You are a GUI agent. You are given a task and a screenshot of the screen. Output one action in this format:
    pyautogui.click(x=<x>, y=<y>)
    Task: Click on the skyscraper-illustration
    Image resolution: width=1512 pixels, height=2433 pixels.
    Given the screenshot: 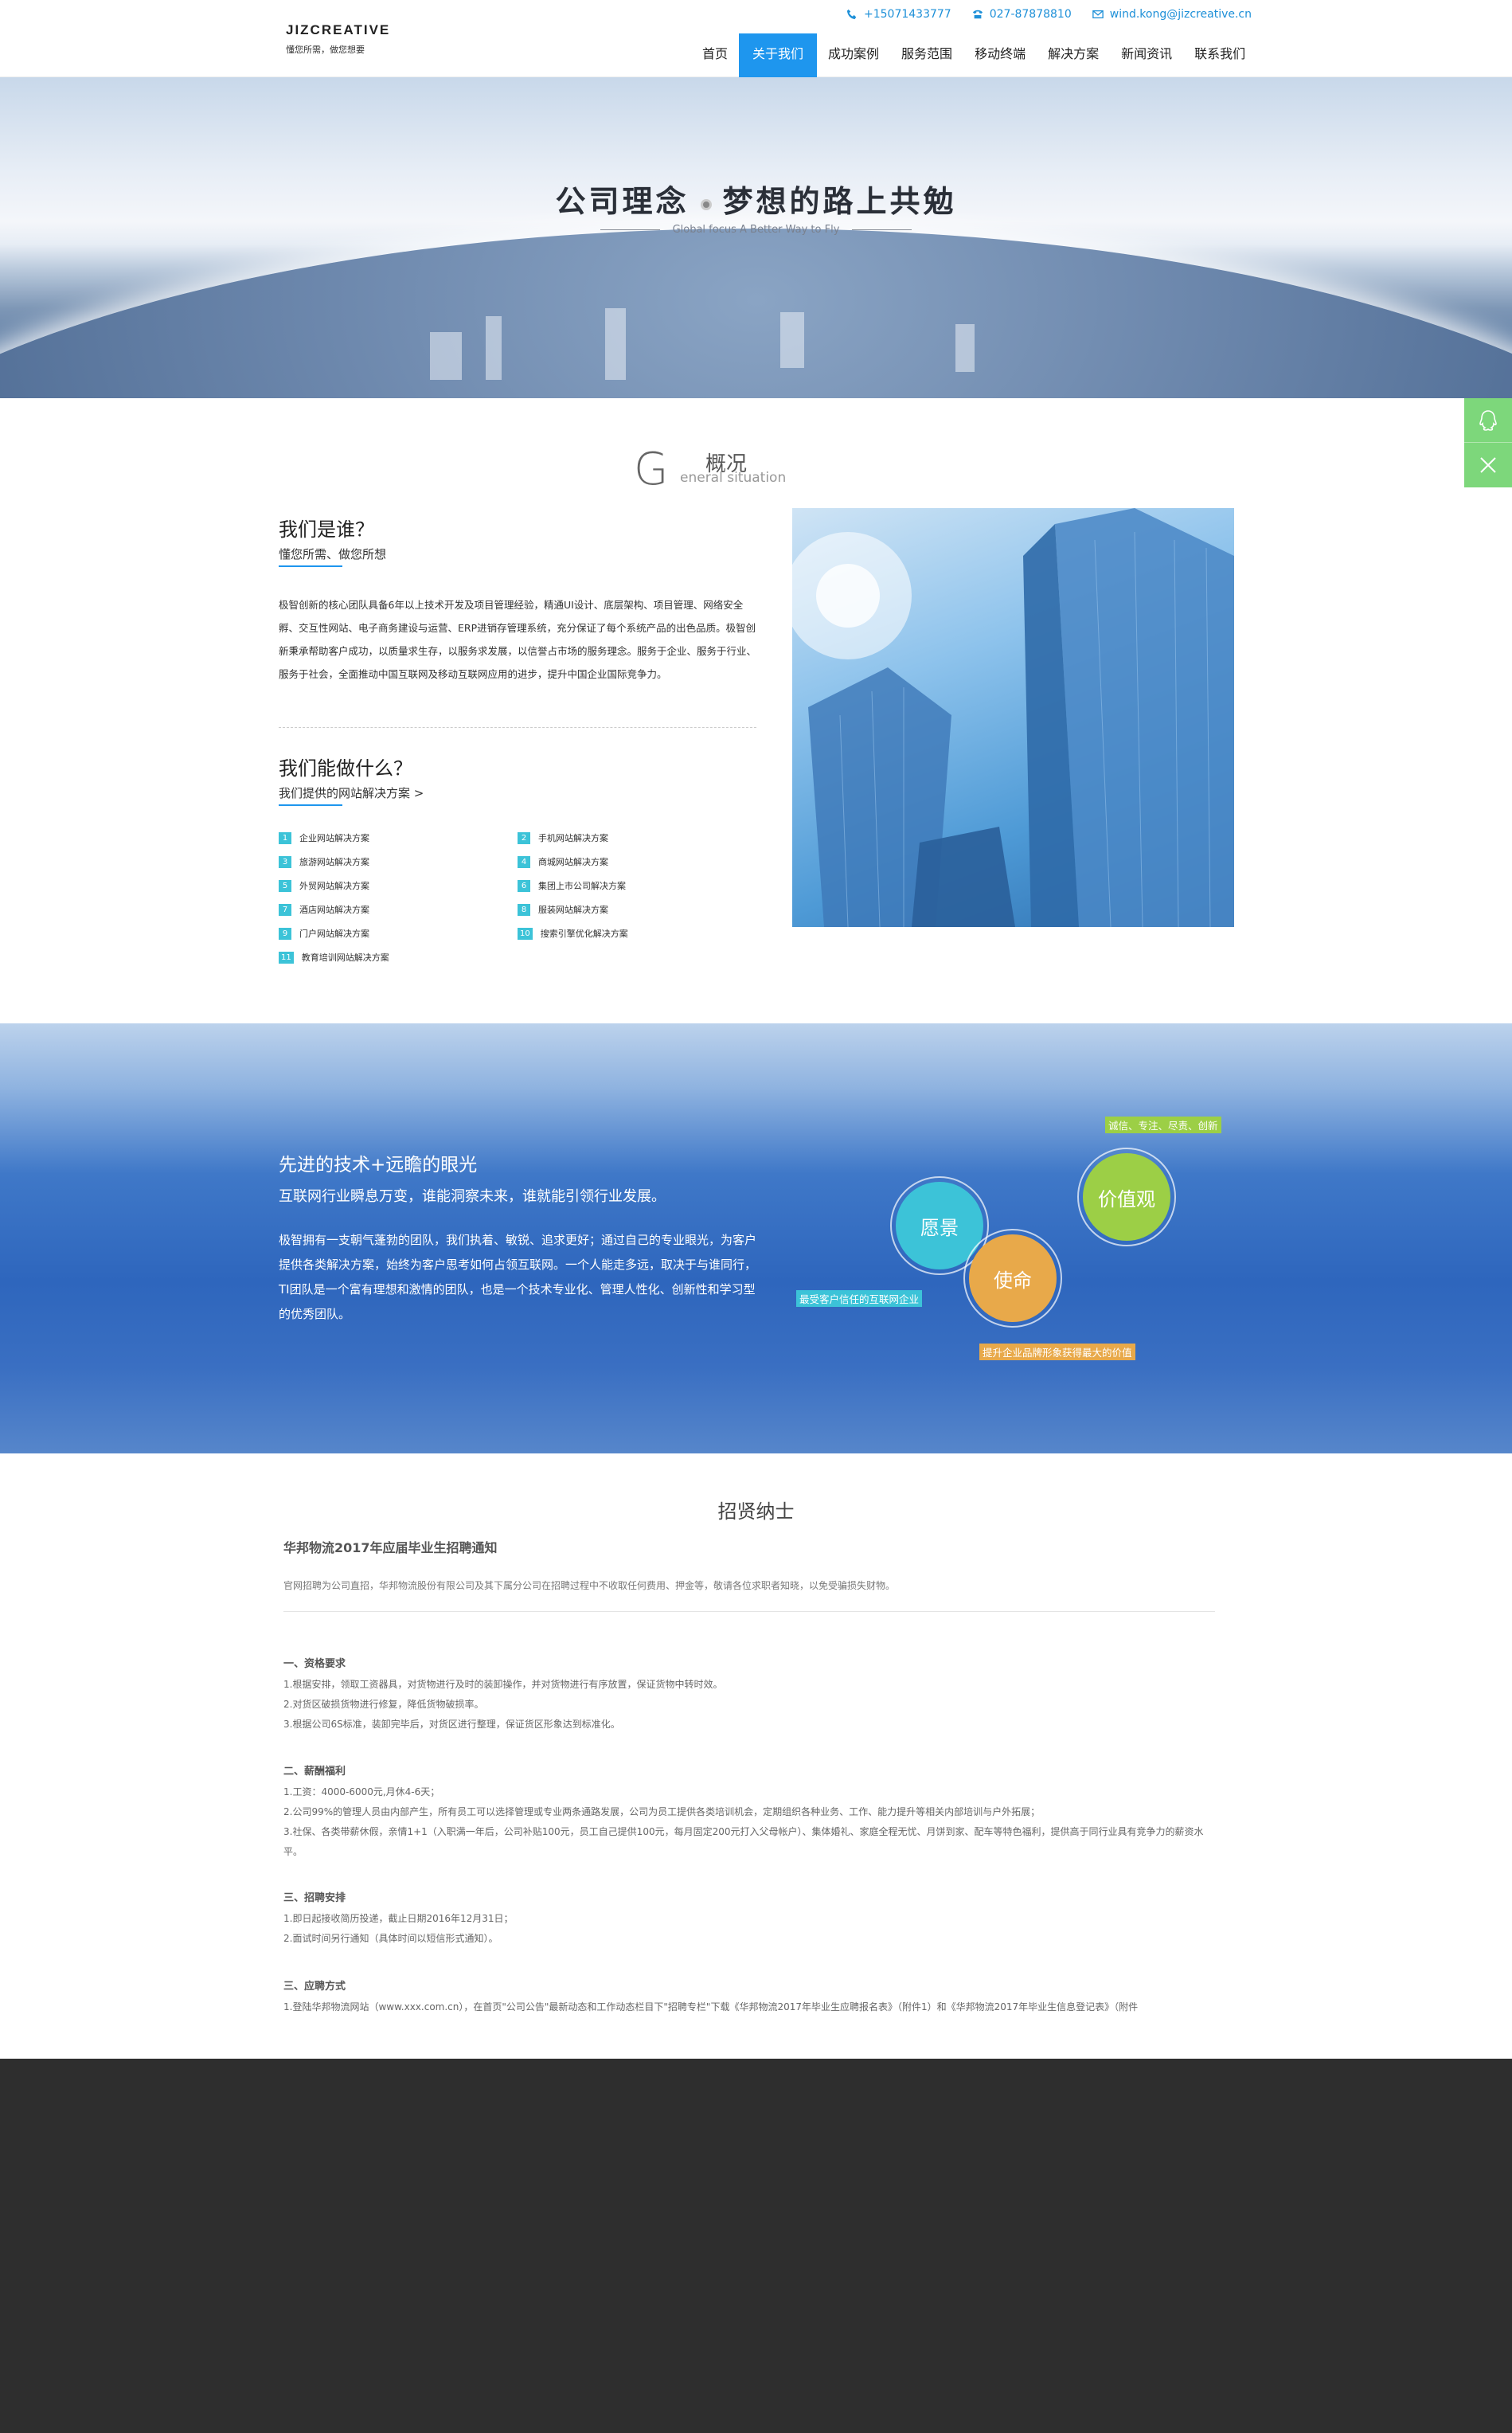 What is the action you would take?
    pyautogui.click(x=1013, y=718)
    